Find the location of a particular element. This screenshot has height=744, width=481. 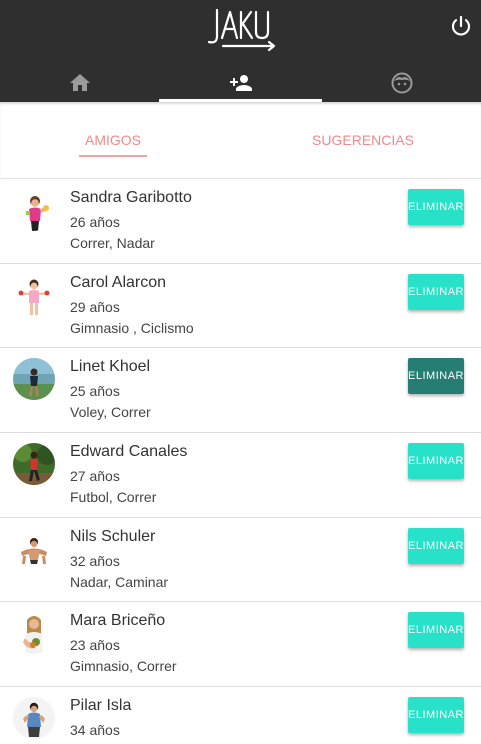

friend-age: 32 años is located at coordinates (95, 560).